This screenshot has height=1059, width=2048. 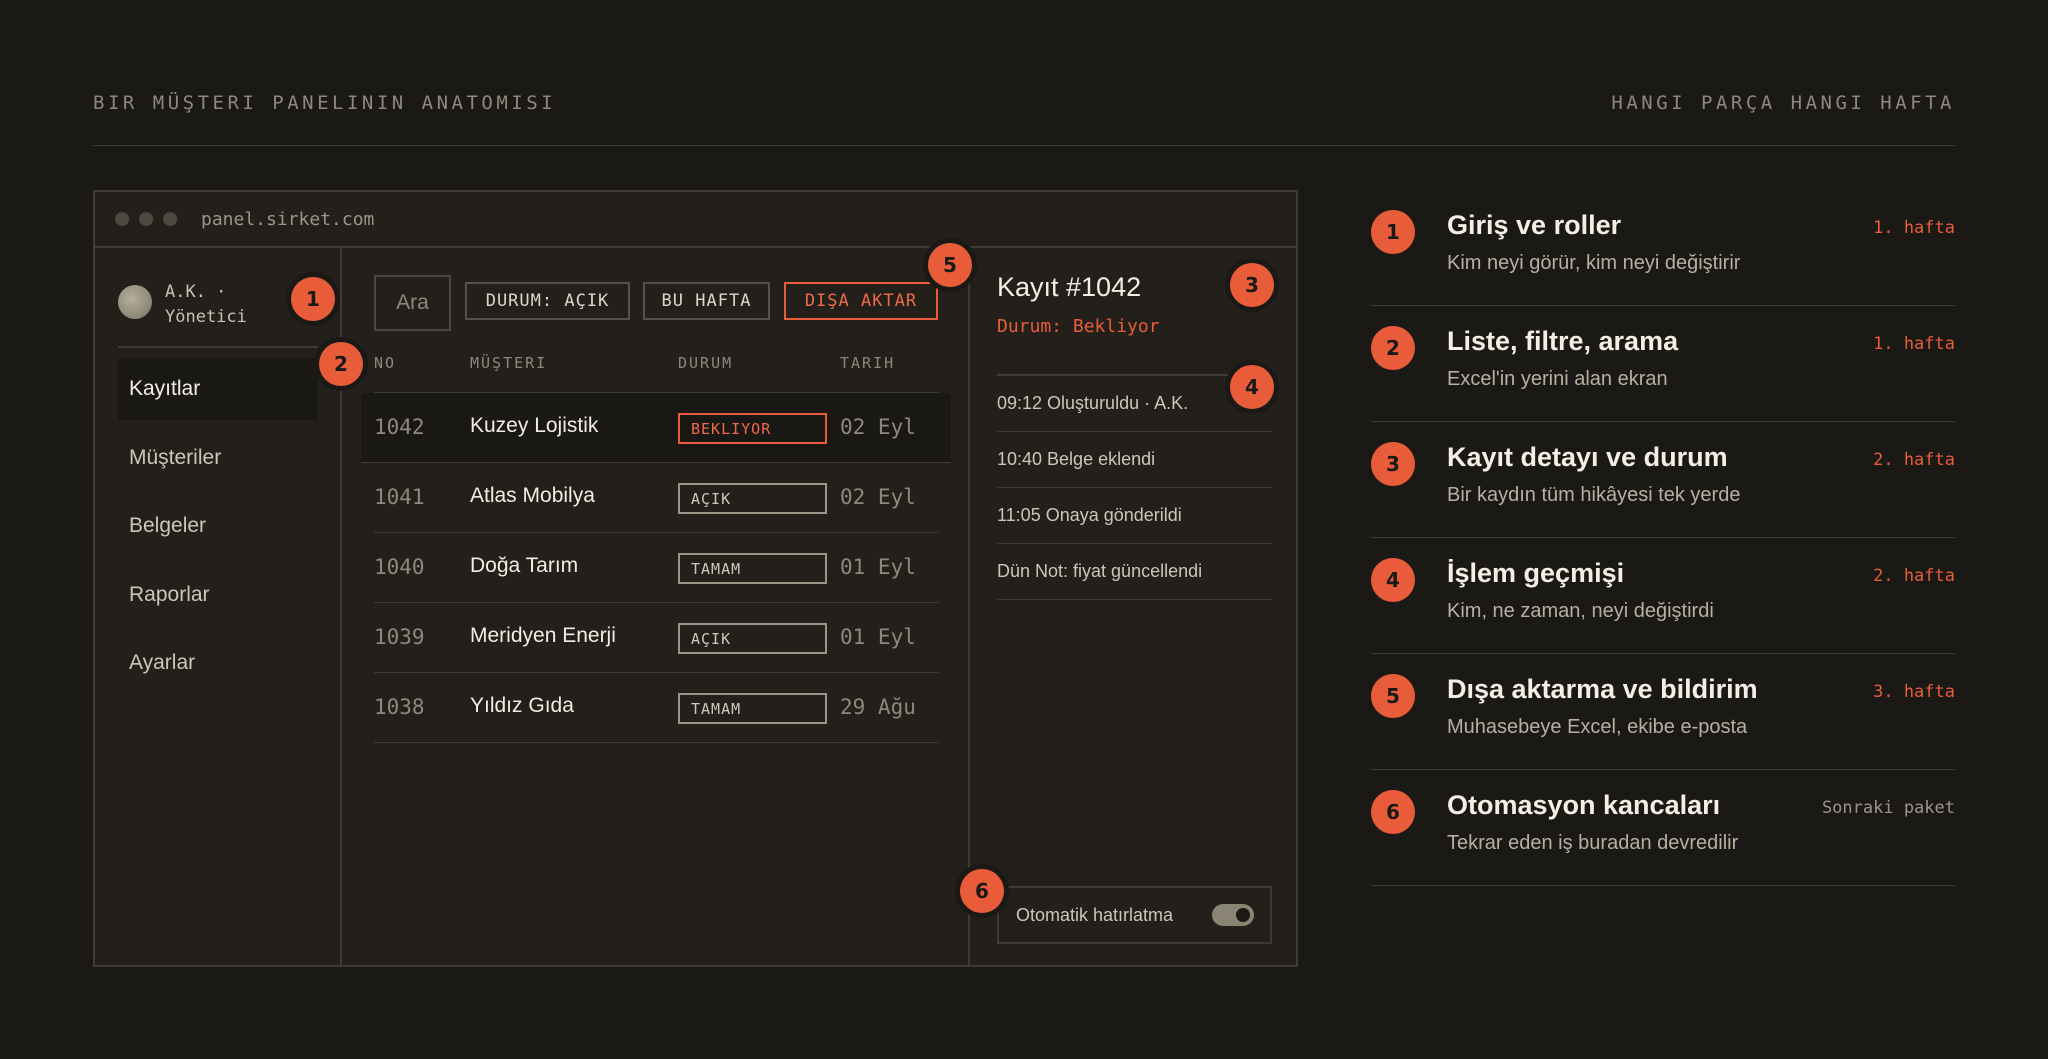 I want to click on table-row: 1039 Meridyen Enerji AÇIK 01 Eyl, so click(x=656, y=638).